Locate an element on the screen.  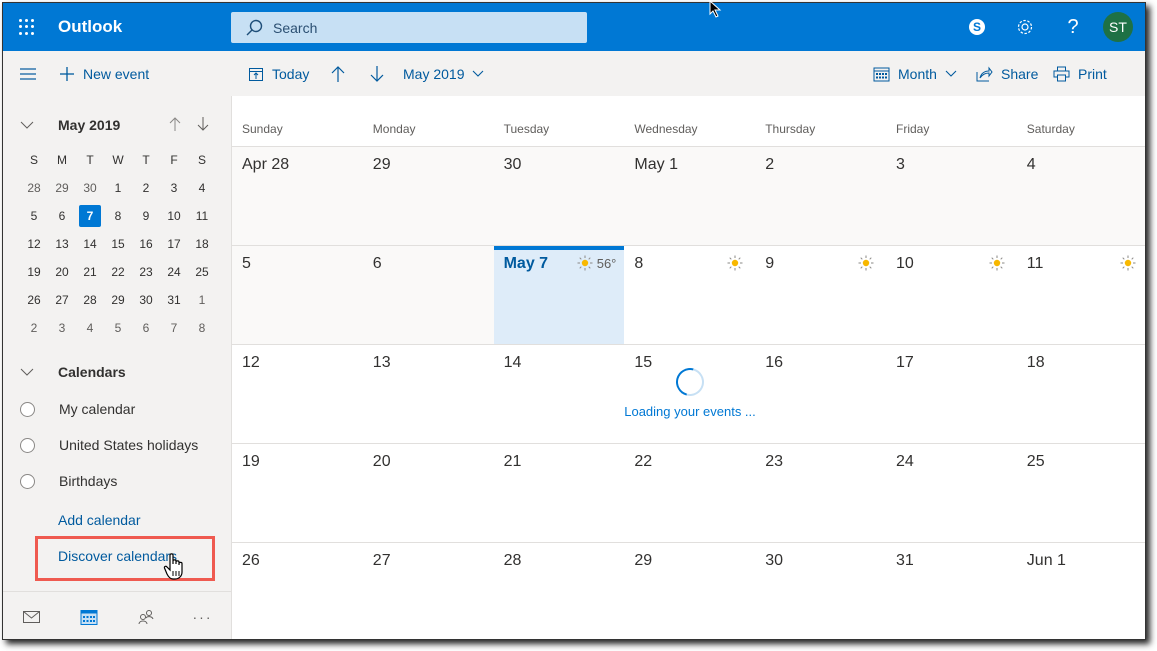
mini-day: 9 is located at coordinates (146, 216).